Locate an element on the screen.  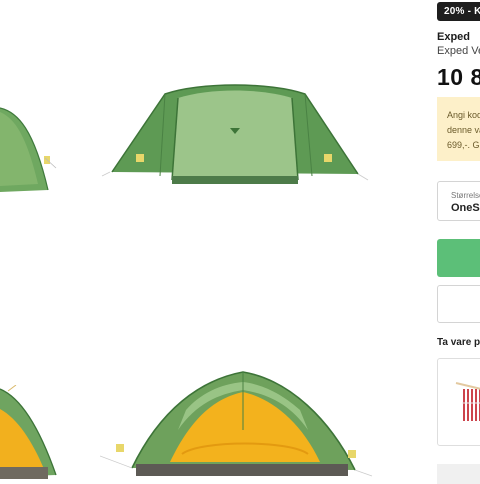
promo-banner: Angi kod denne va 699,-. G is located at coordinates (458, 129).